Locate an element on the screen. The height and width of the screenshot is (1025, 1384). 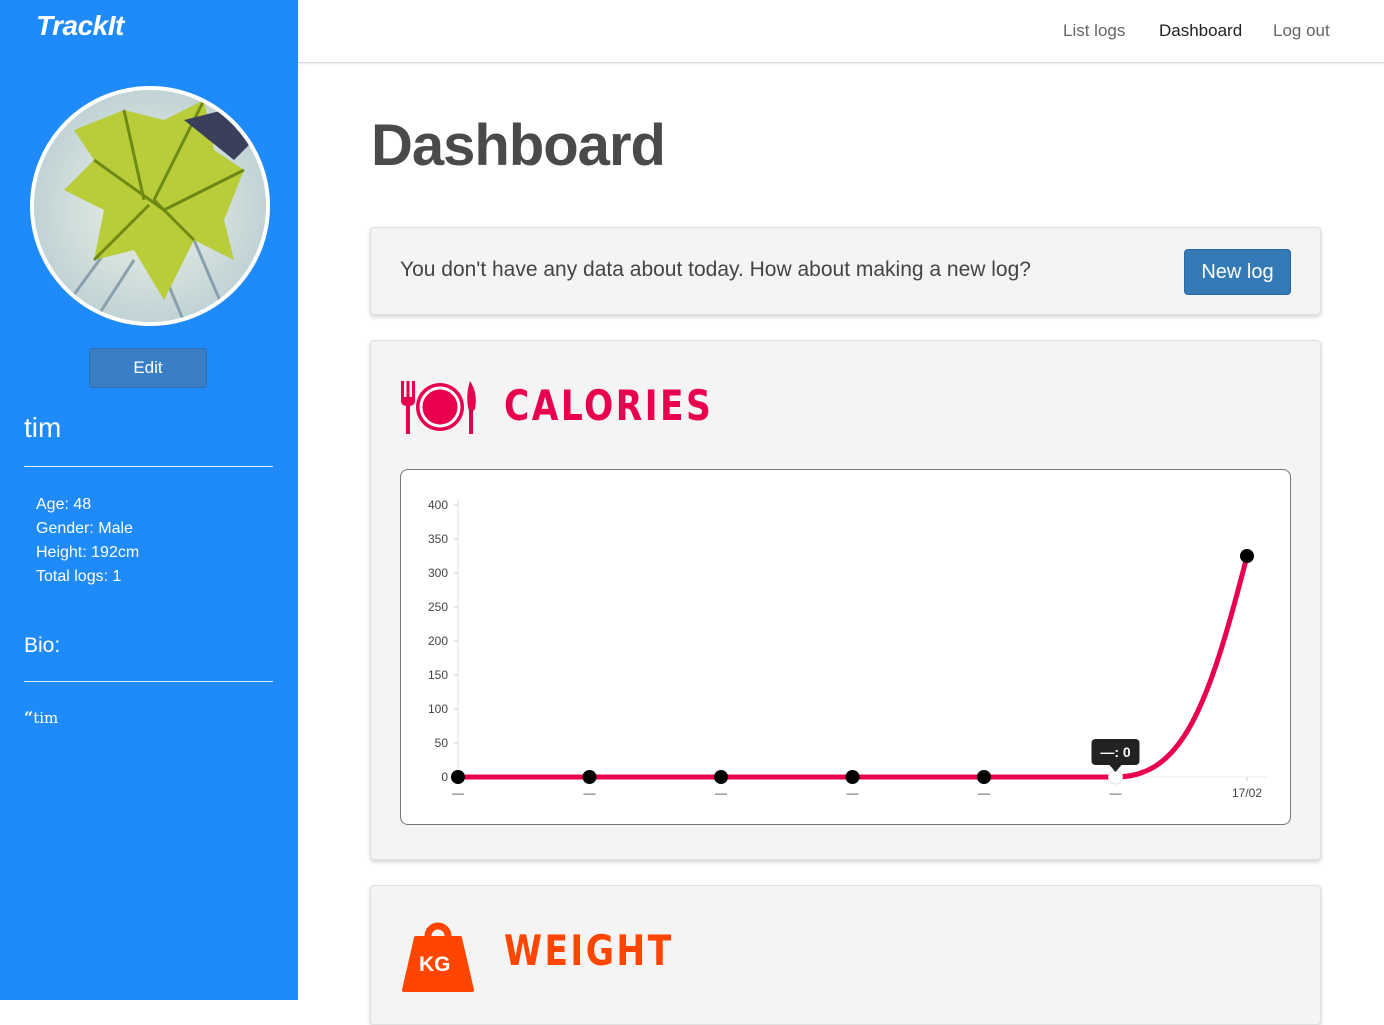
profile-gender: Gender: Male is located at coordinates (84, 528).